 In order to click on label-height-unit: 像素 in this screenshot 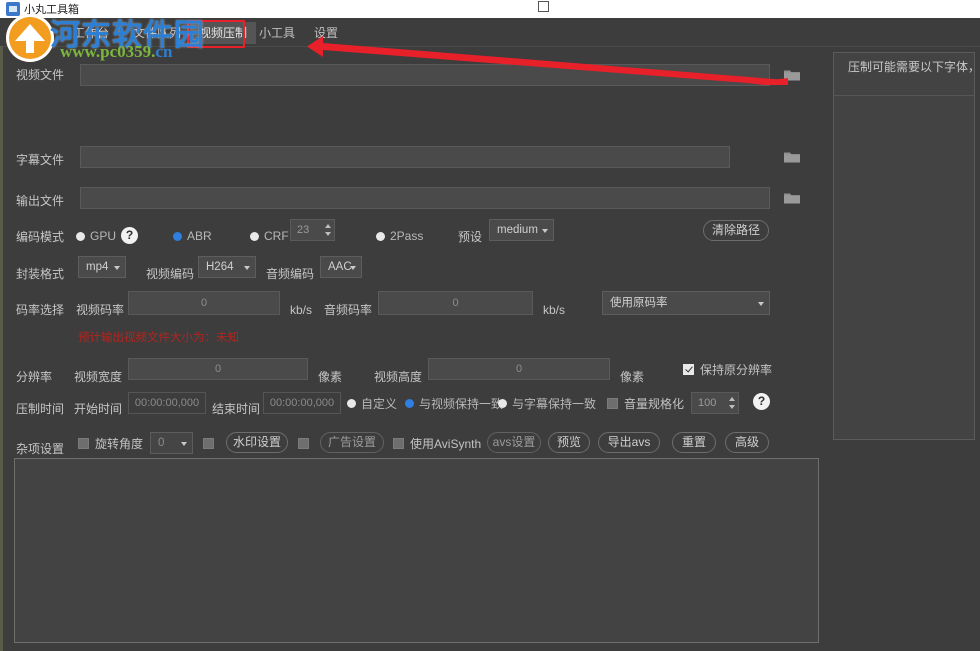, I will do `click(632, 377)`.